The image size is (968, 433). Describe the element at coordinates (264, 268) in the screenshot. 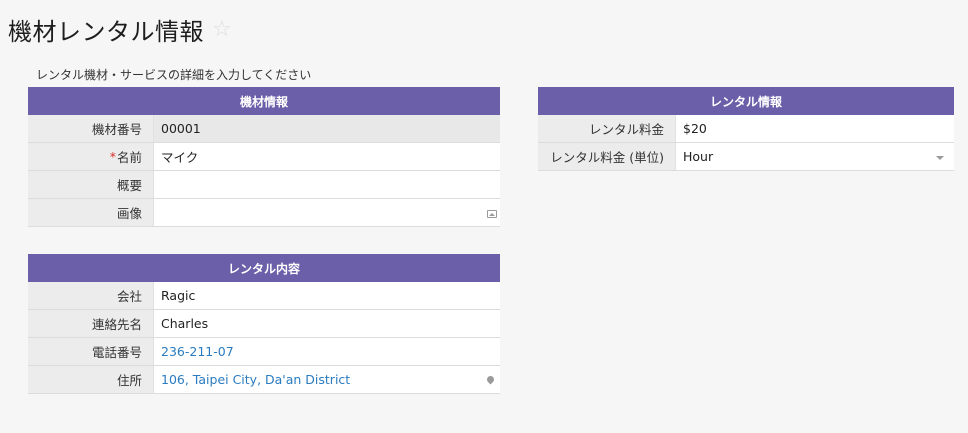

I see `section-header-rental-details: レンタル内容` at that location.